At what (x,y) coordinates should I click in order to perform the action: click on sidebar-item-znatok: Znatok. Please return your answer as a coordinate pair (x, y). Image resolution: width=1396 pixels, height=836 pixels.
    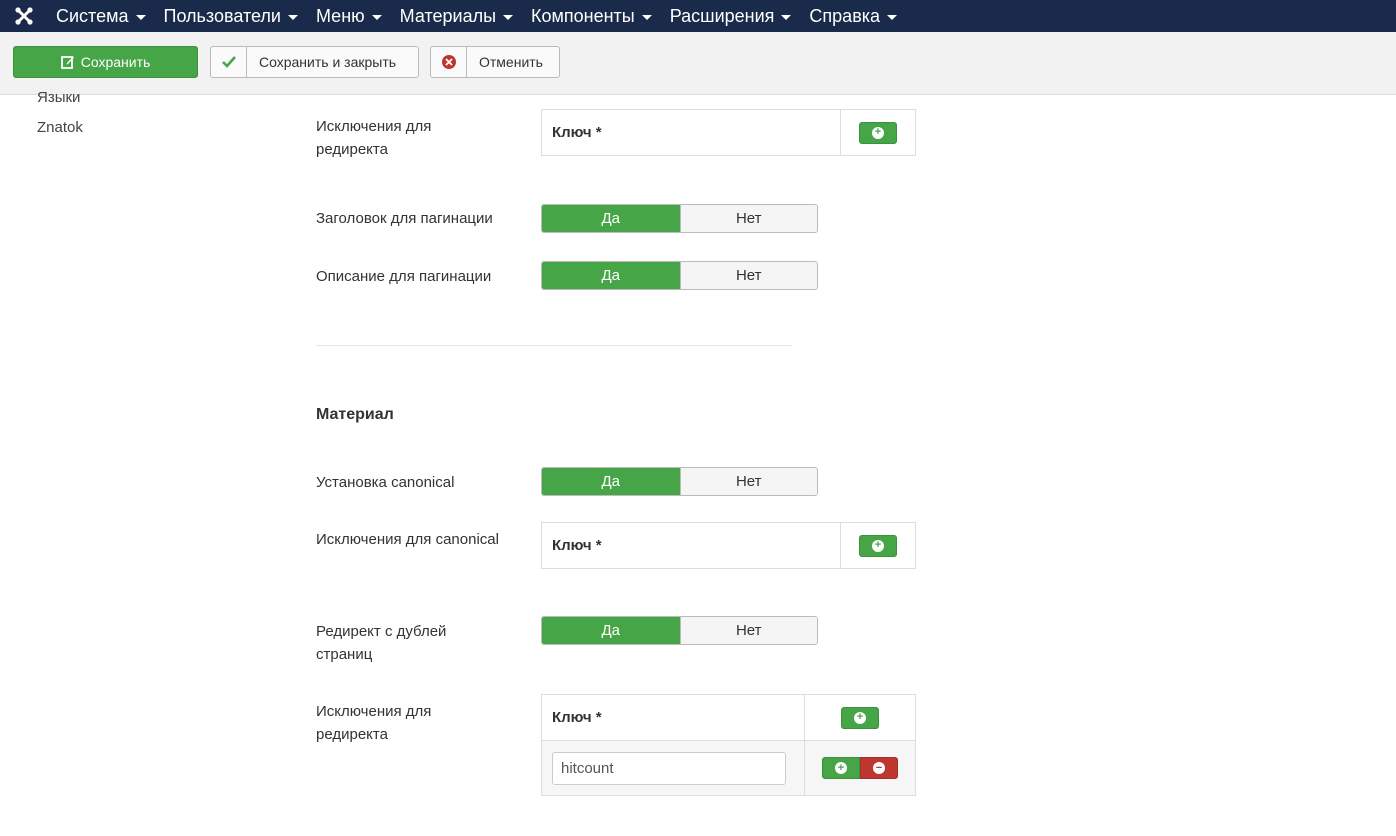
    Looking at the image, I should click on (60, 127).